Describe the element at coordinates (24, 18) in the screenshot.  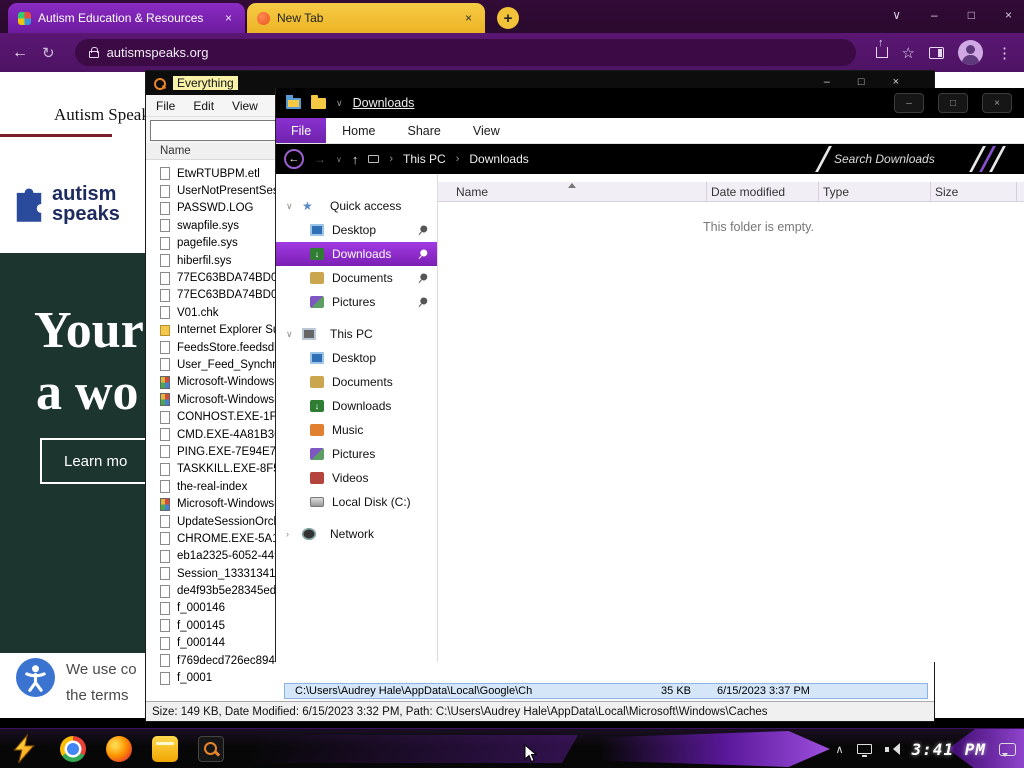
I see `favicon-autism` at that location.